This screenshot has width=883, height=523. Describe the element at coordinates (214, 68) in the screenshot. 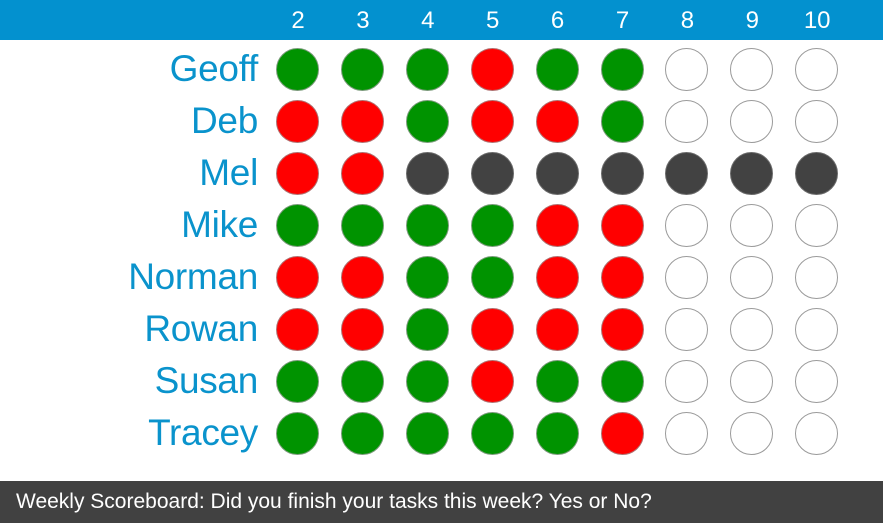

I see `person-name: Geoff` at that location.